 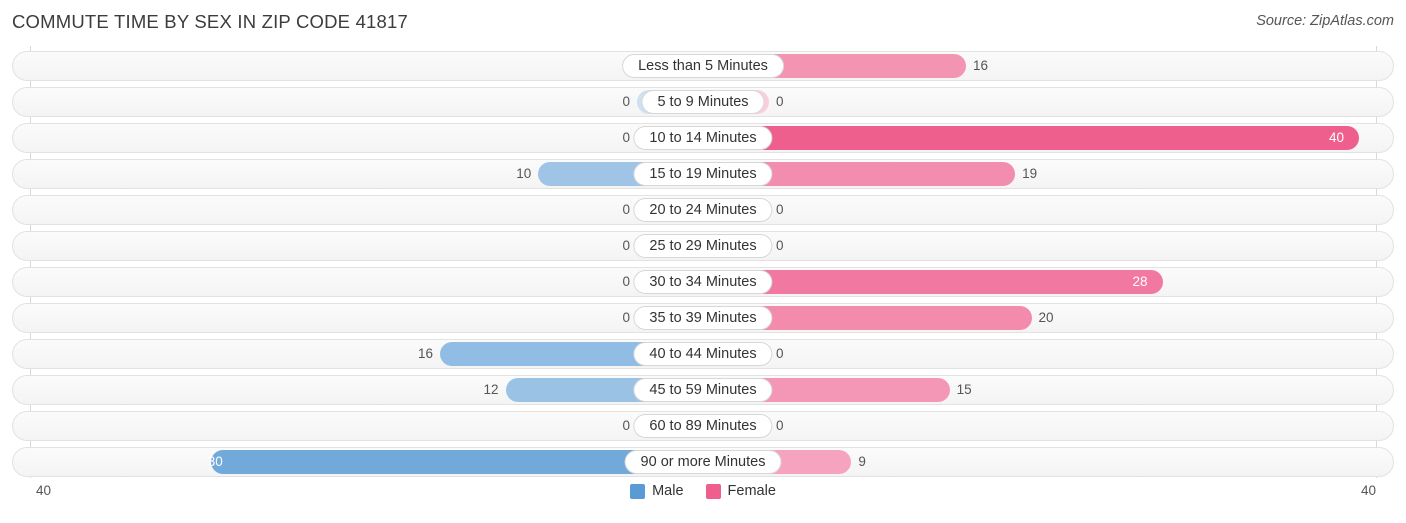 I want to click on table-row: 0 0 25 to 29 Minutes, so click(x=703, y=246).